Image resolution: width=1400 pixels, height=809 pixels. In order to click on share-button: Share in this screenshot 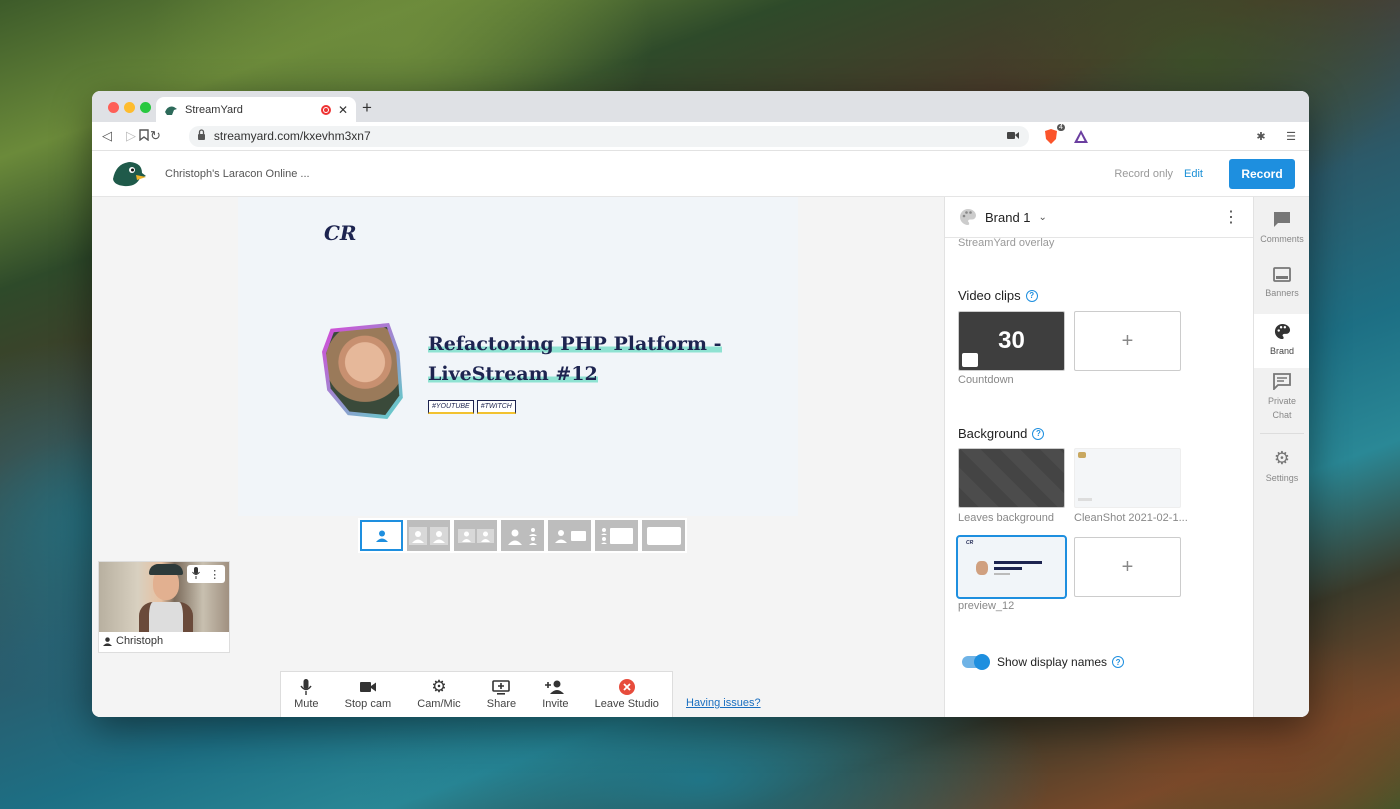, I will do `click(501, 694)`.